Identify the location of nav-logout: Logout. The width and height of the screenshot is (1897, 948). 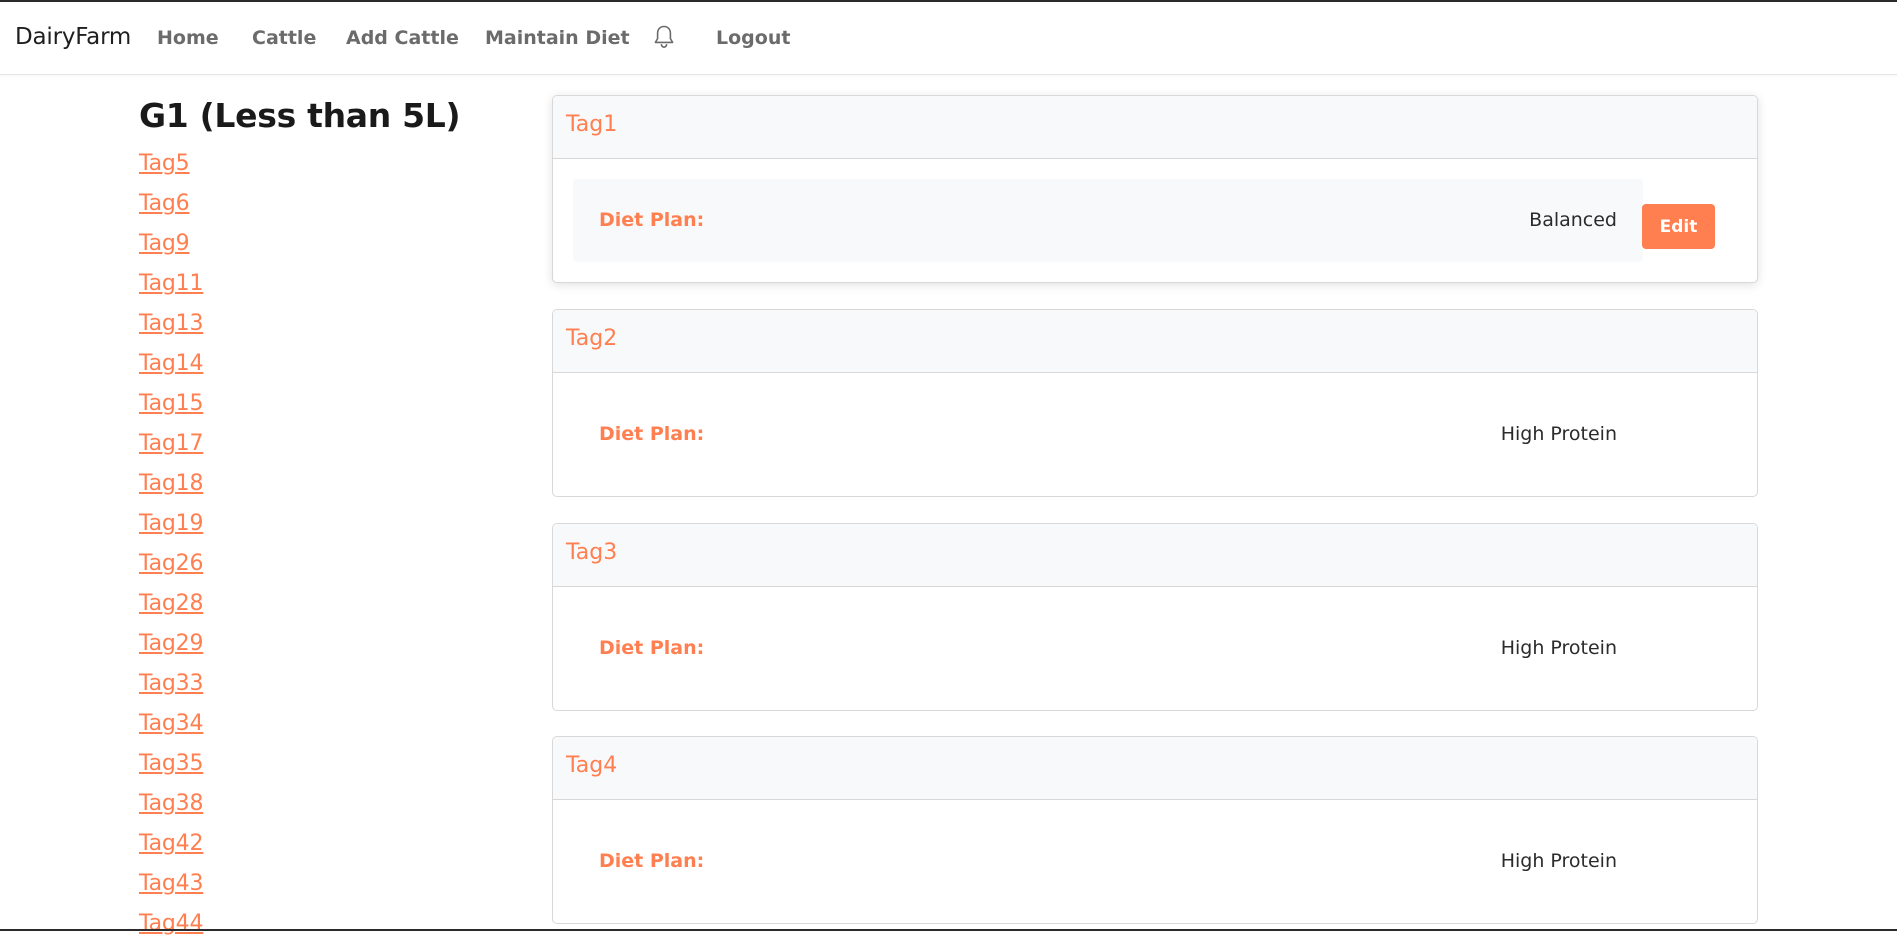
(753, 38).